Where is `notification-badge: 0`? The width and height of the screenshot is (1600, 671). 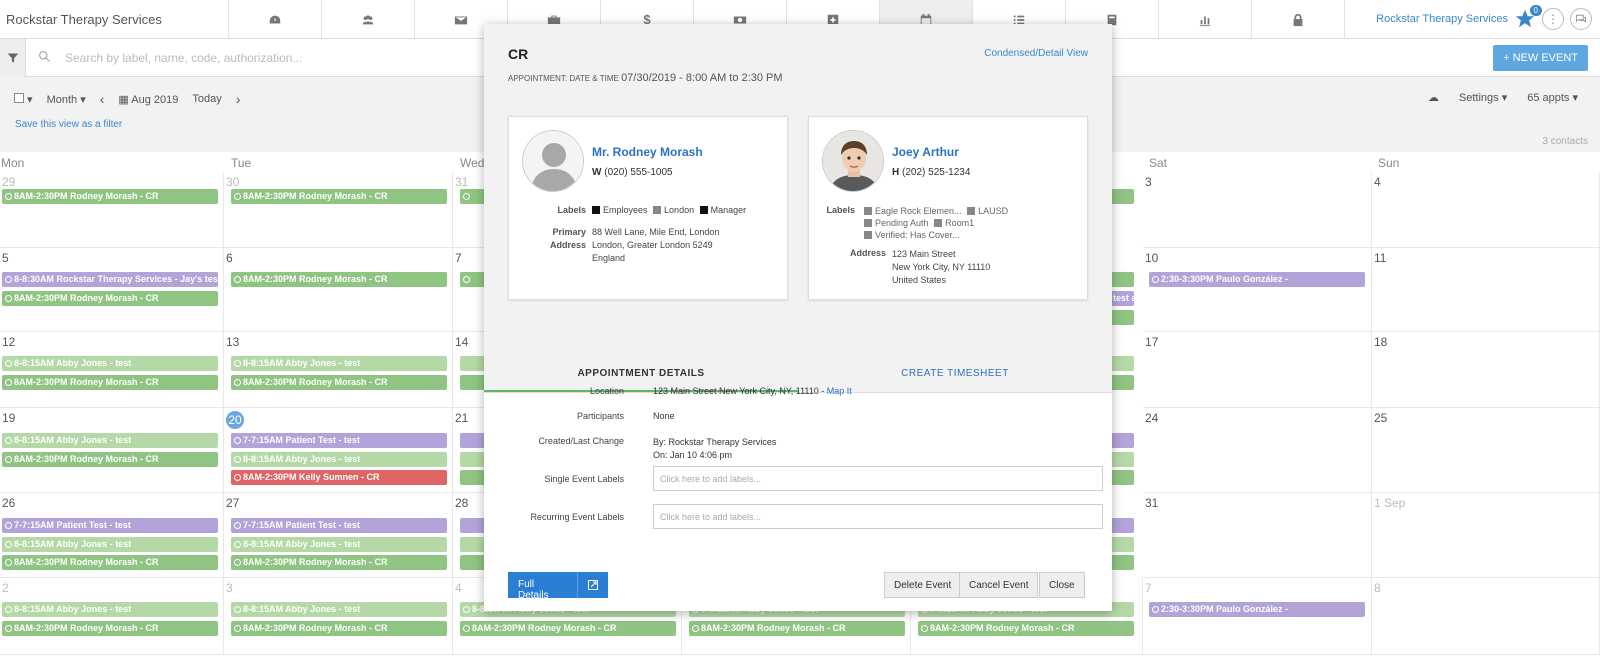 notification-badge: 0 is located at coordinates (1535, 10).